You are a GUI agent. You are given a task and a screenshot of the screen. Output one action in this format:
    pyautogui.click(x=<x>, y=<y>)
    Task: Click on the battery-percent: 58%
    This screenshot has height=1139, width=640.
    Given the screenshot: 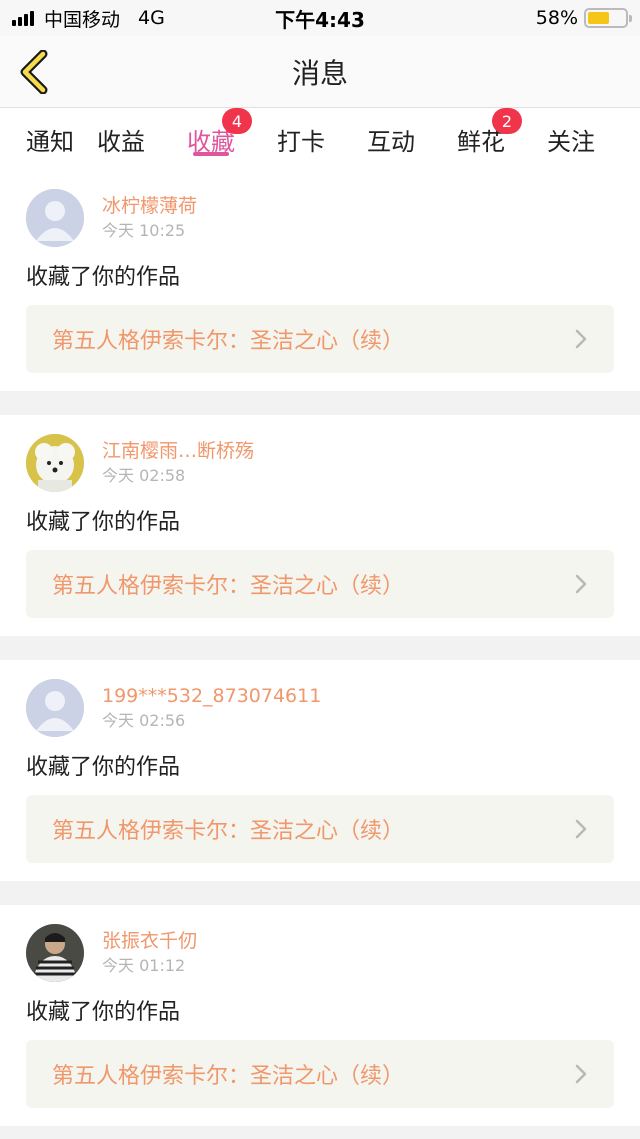 What is the action you would take?
    pyautogui.click(x=556, y=18)
    